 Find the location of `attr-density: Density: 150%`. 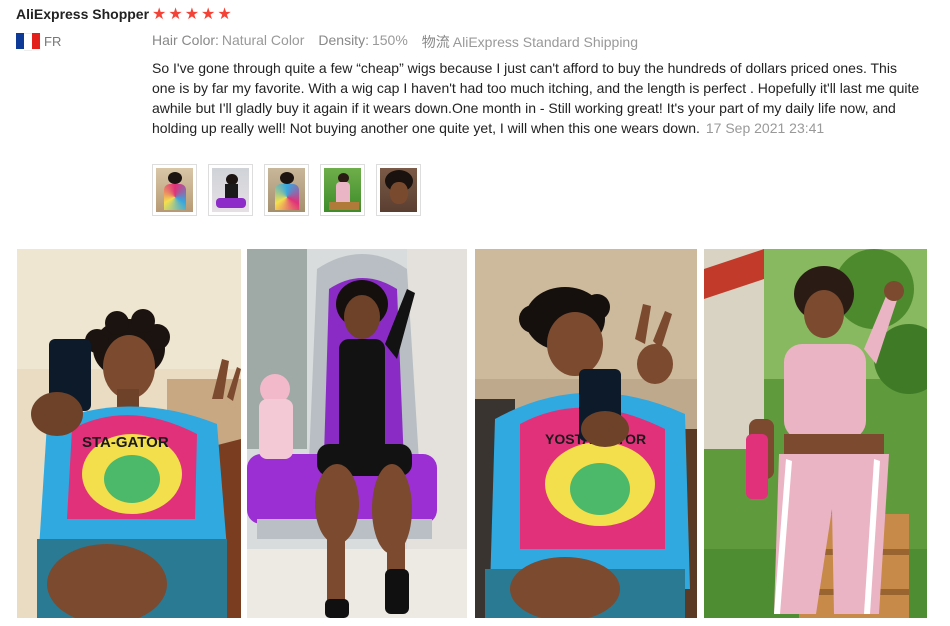

attr-density: Density: 150% is located at coordinates (363, 40).